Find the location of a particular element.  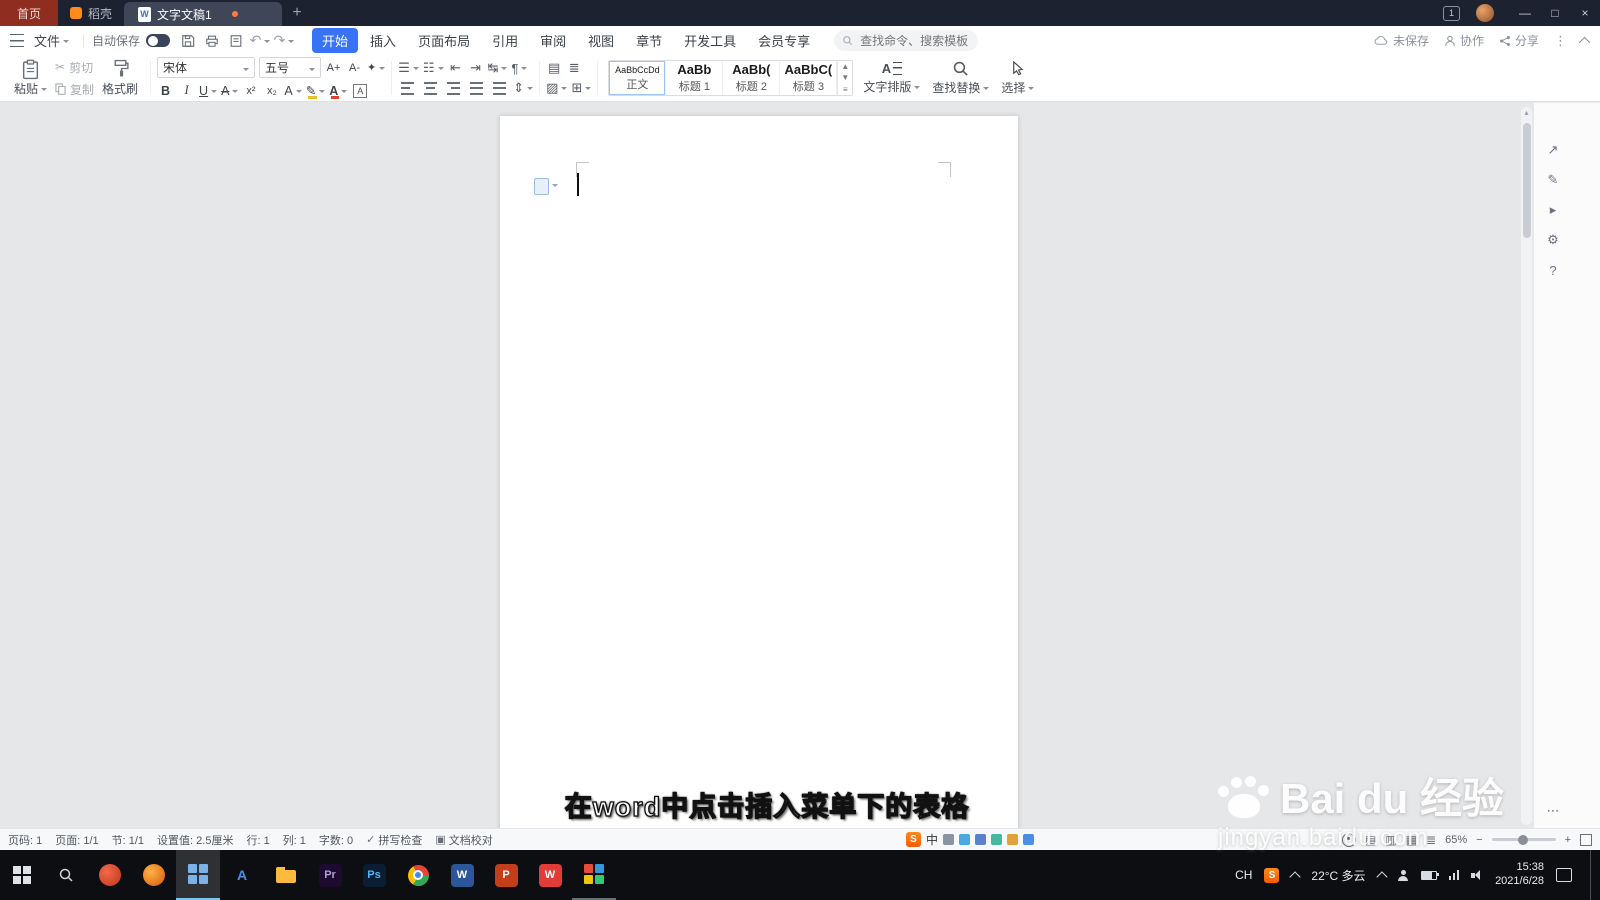

user-avatar is located at coordinates (1485, 13).